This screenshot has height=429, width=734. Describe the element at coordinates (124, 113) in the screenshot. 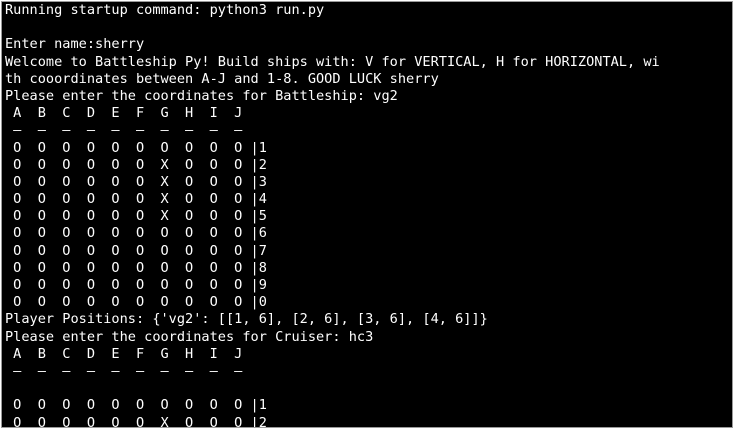

I see `board-1-column-header: A B C D E F G H I J` at that location.